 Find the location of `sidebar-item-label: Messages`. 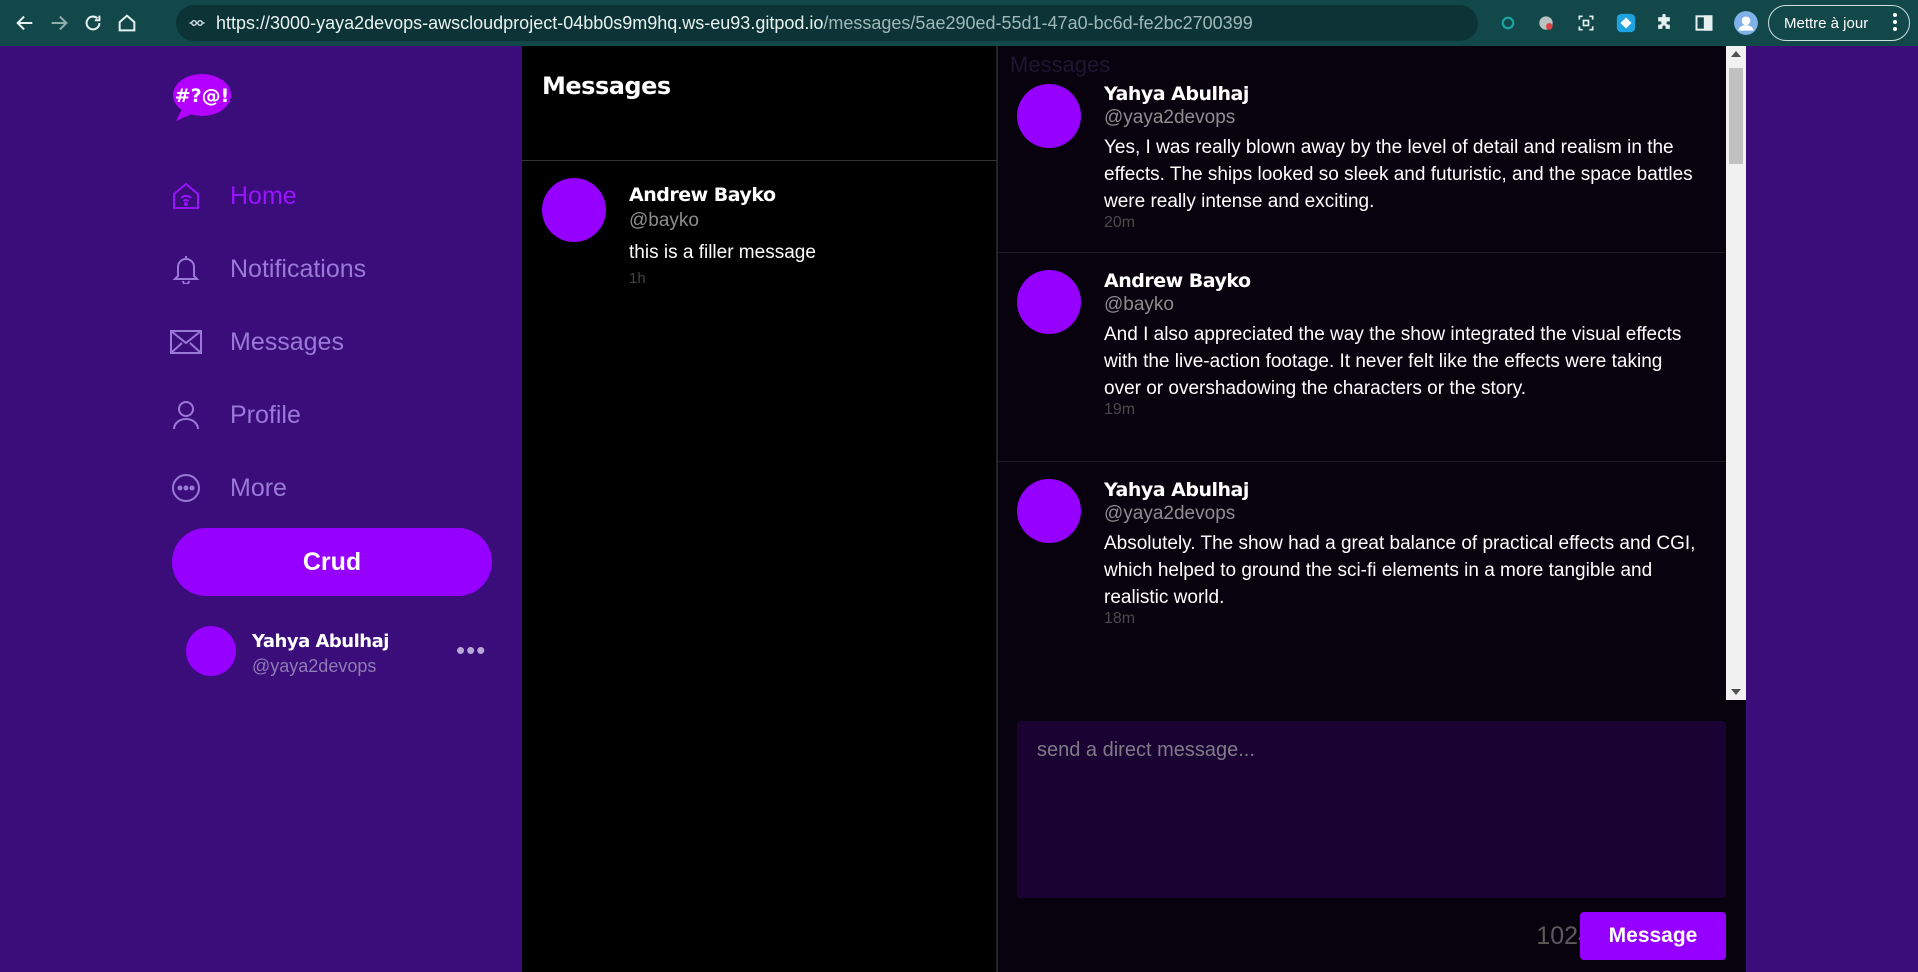

sidebar-item-label: Messages is located at coordinates (287, 341).